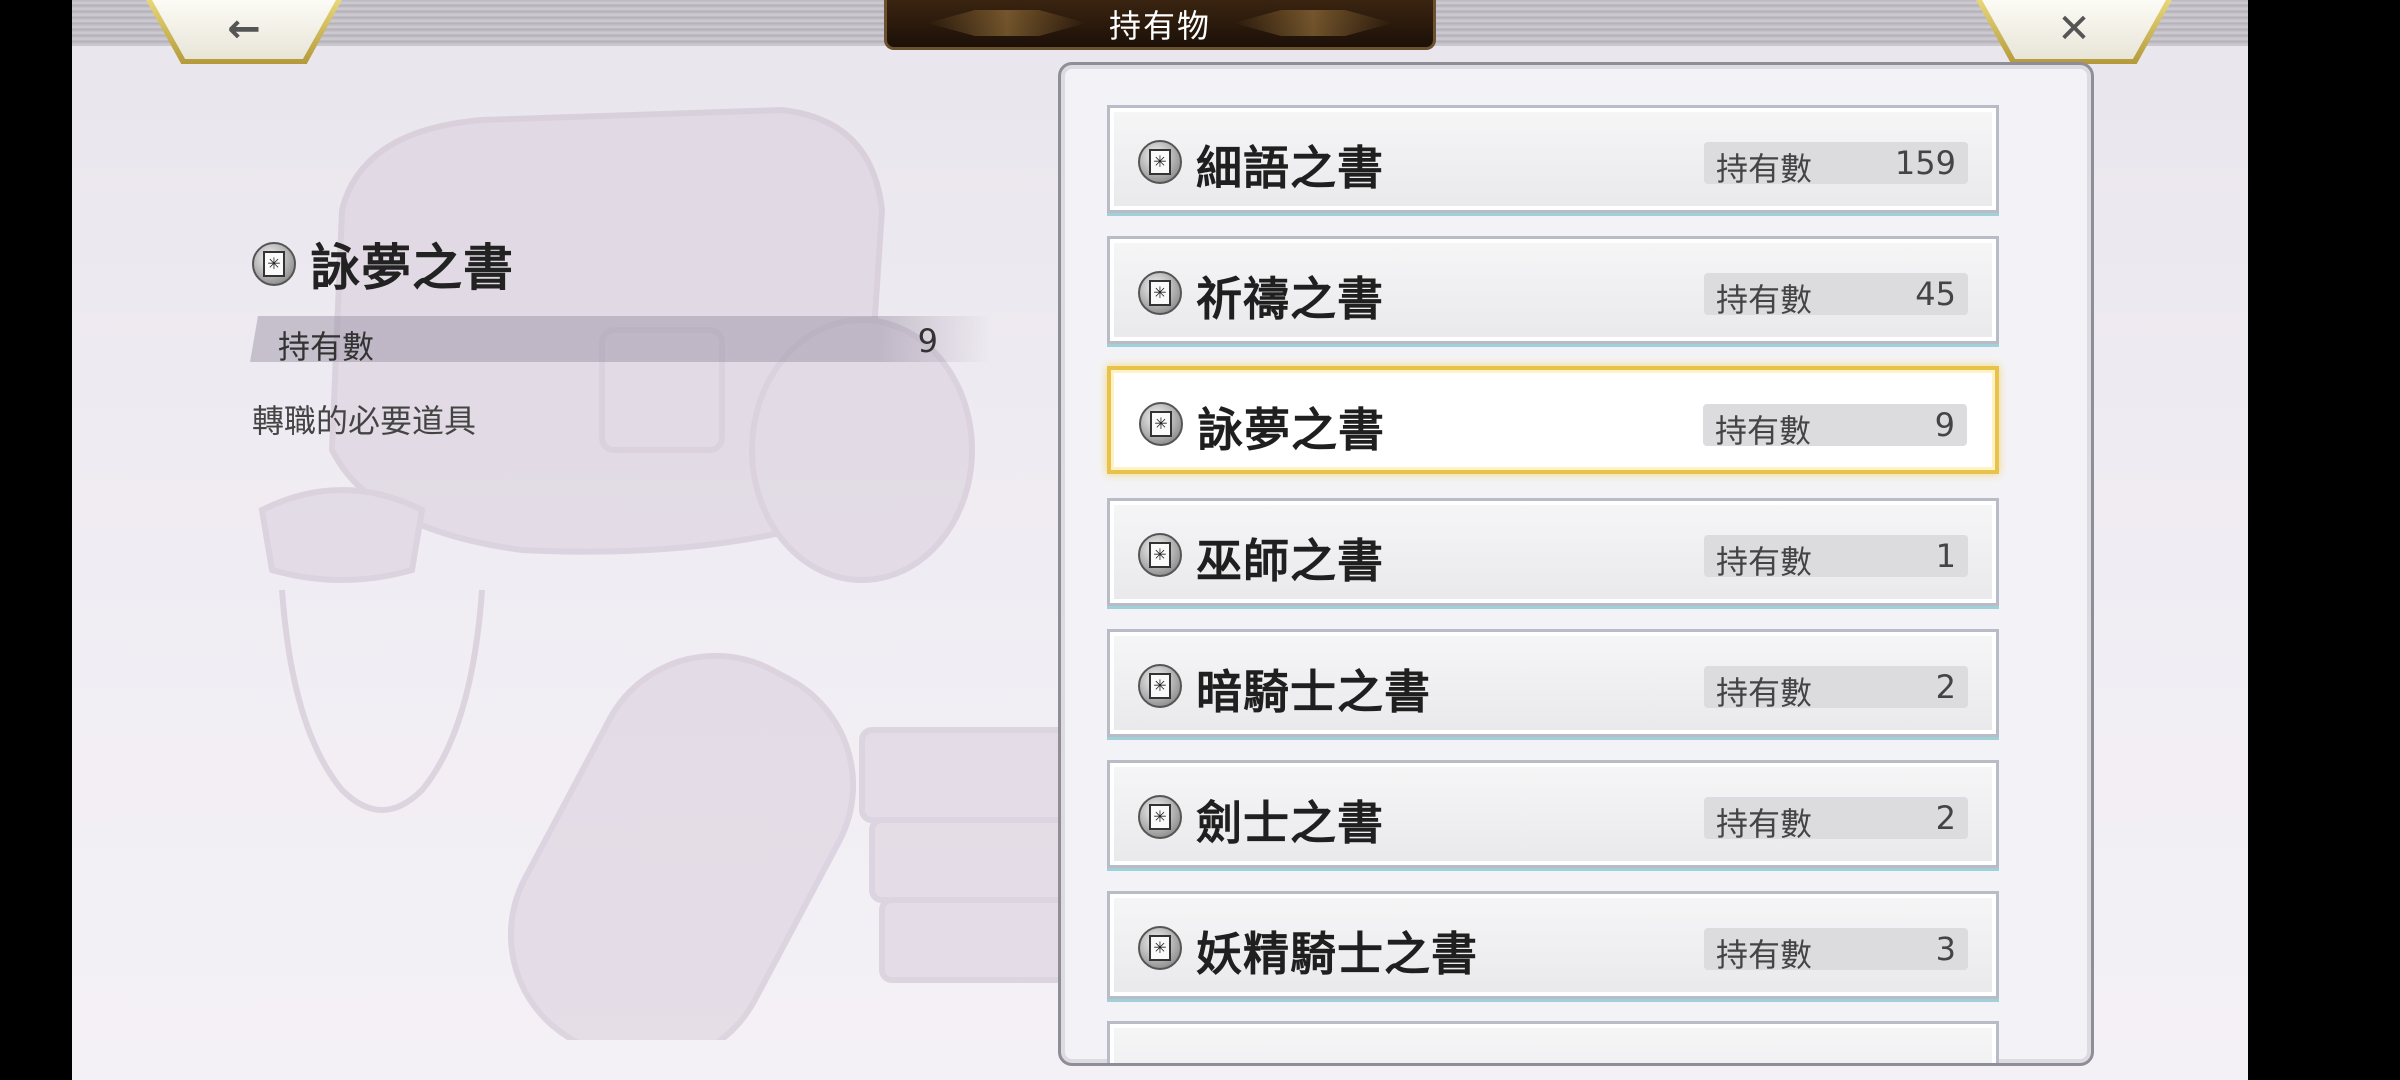 This screenshot has width=2400, height=1080. I want to click on list-item: ✳ 細語之書 持有數 159, so click(1553, 159).